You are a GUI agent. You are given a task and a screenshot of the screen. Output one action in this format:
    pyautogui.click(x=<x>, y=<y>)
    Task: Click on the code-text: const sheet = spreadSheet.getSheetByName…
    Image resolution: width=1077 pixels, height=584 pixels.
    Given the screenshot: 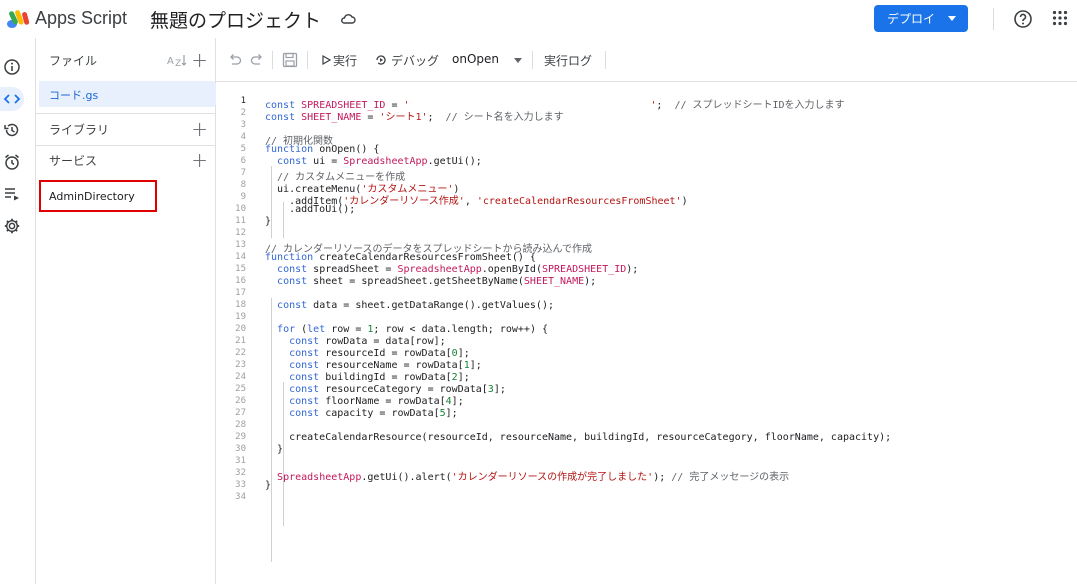 What is the action you would take?
    pyautogui.click(x=437, y=281)
    